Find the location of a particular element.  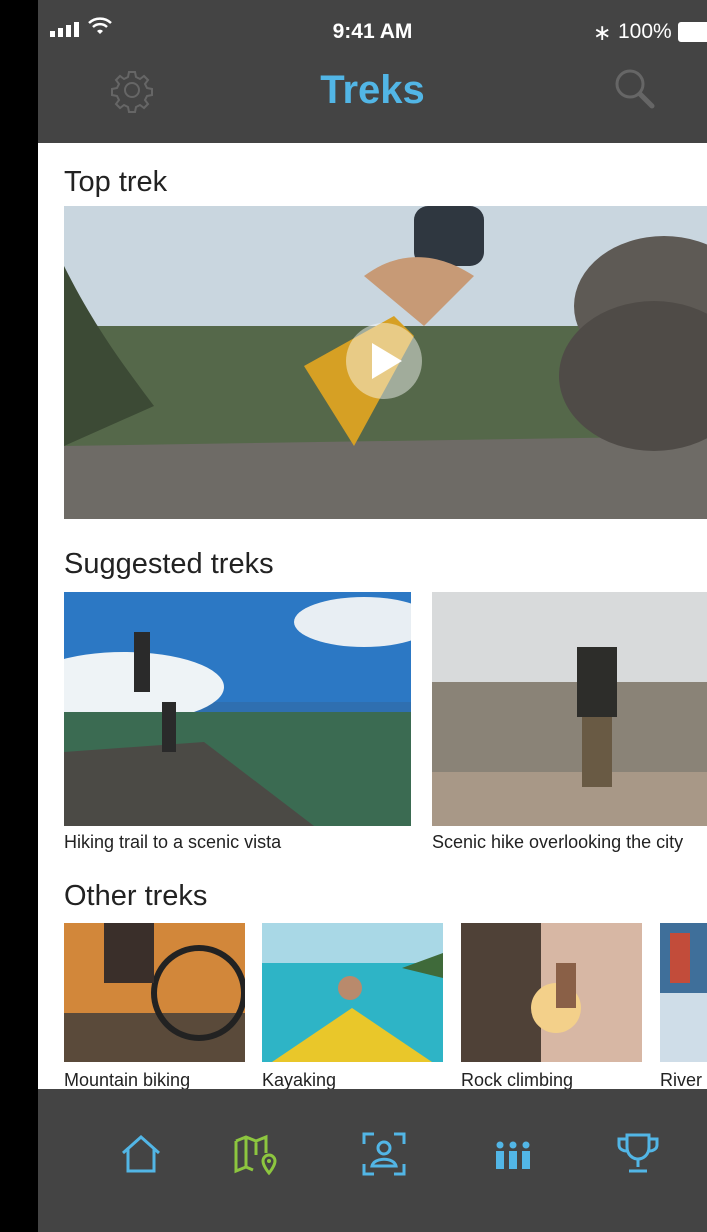

home-icon is located at coordinates (141, 1154).